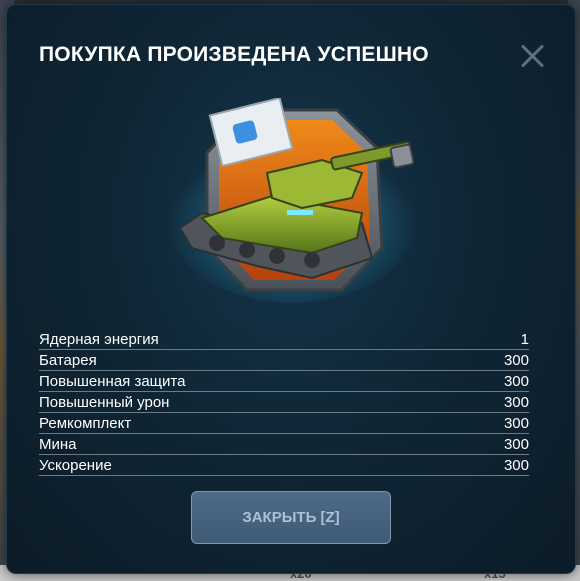 This screenshot has width=580, height=581. What do you see at coordinates (532, 56) in the screenshot?
I see `close-icon` at bounding box center [532, 56].